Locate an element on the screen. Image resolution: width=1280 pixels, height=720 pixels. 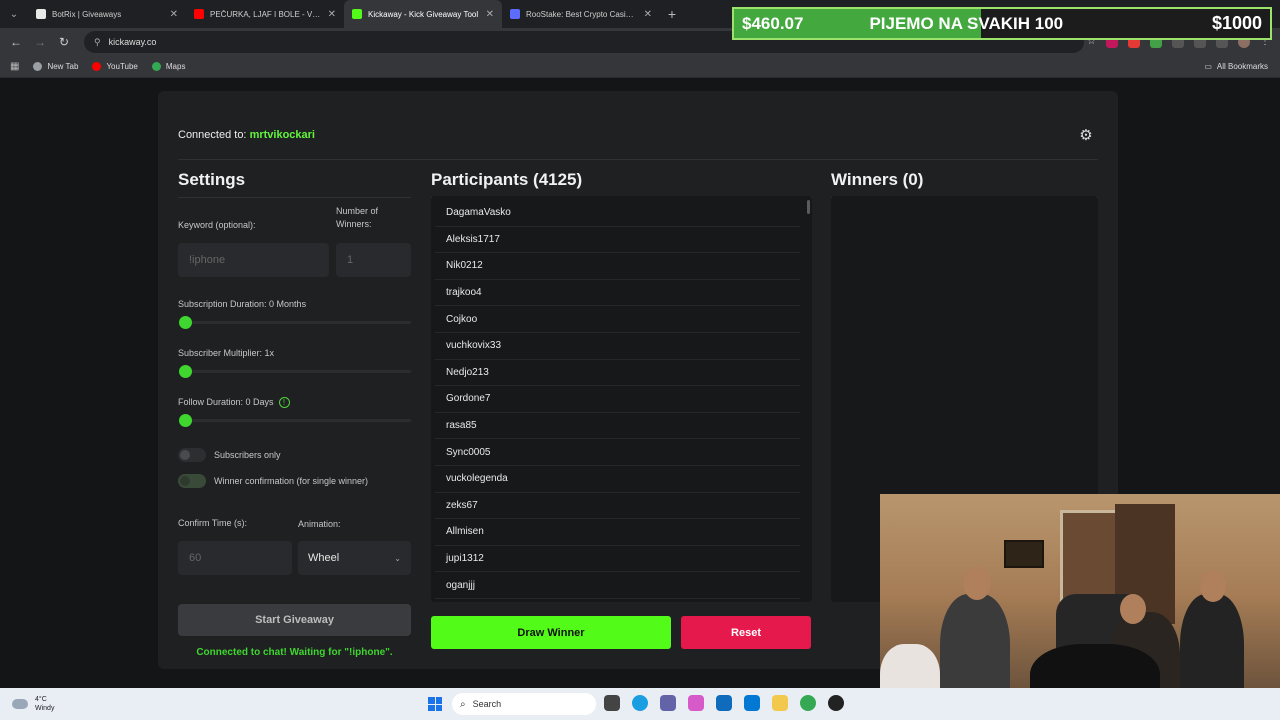
donation-goal-overlay: $460.07 PIJEMO NA SVAKIH 100 $1000 is located at coordinates (1002, 23).